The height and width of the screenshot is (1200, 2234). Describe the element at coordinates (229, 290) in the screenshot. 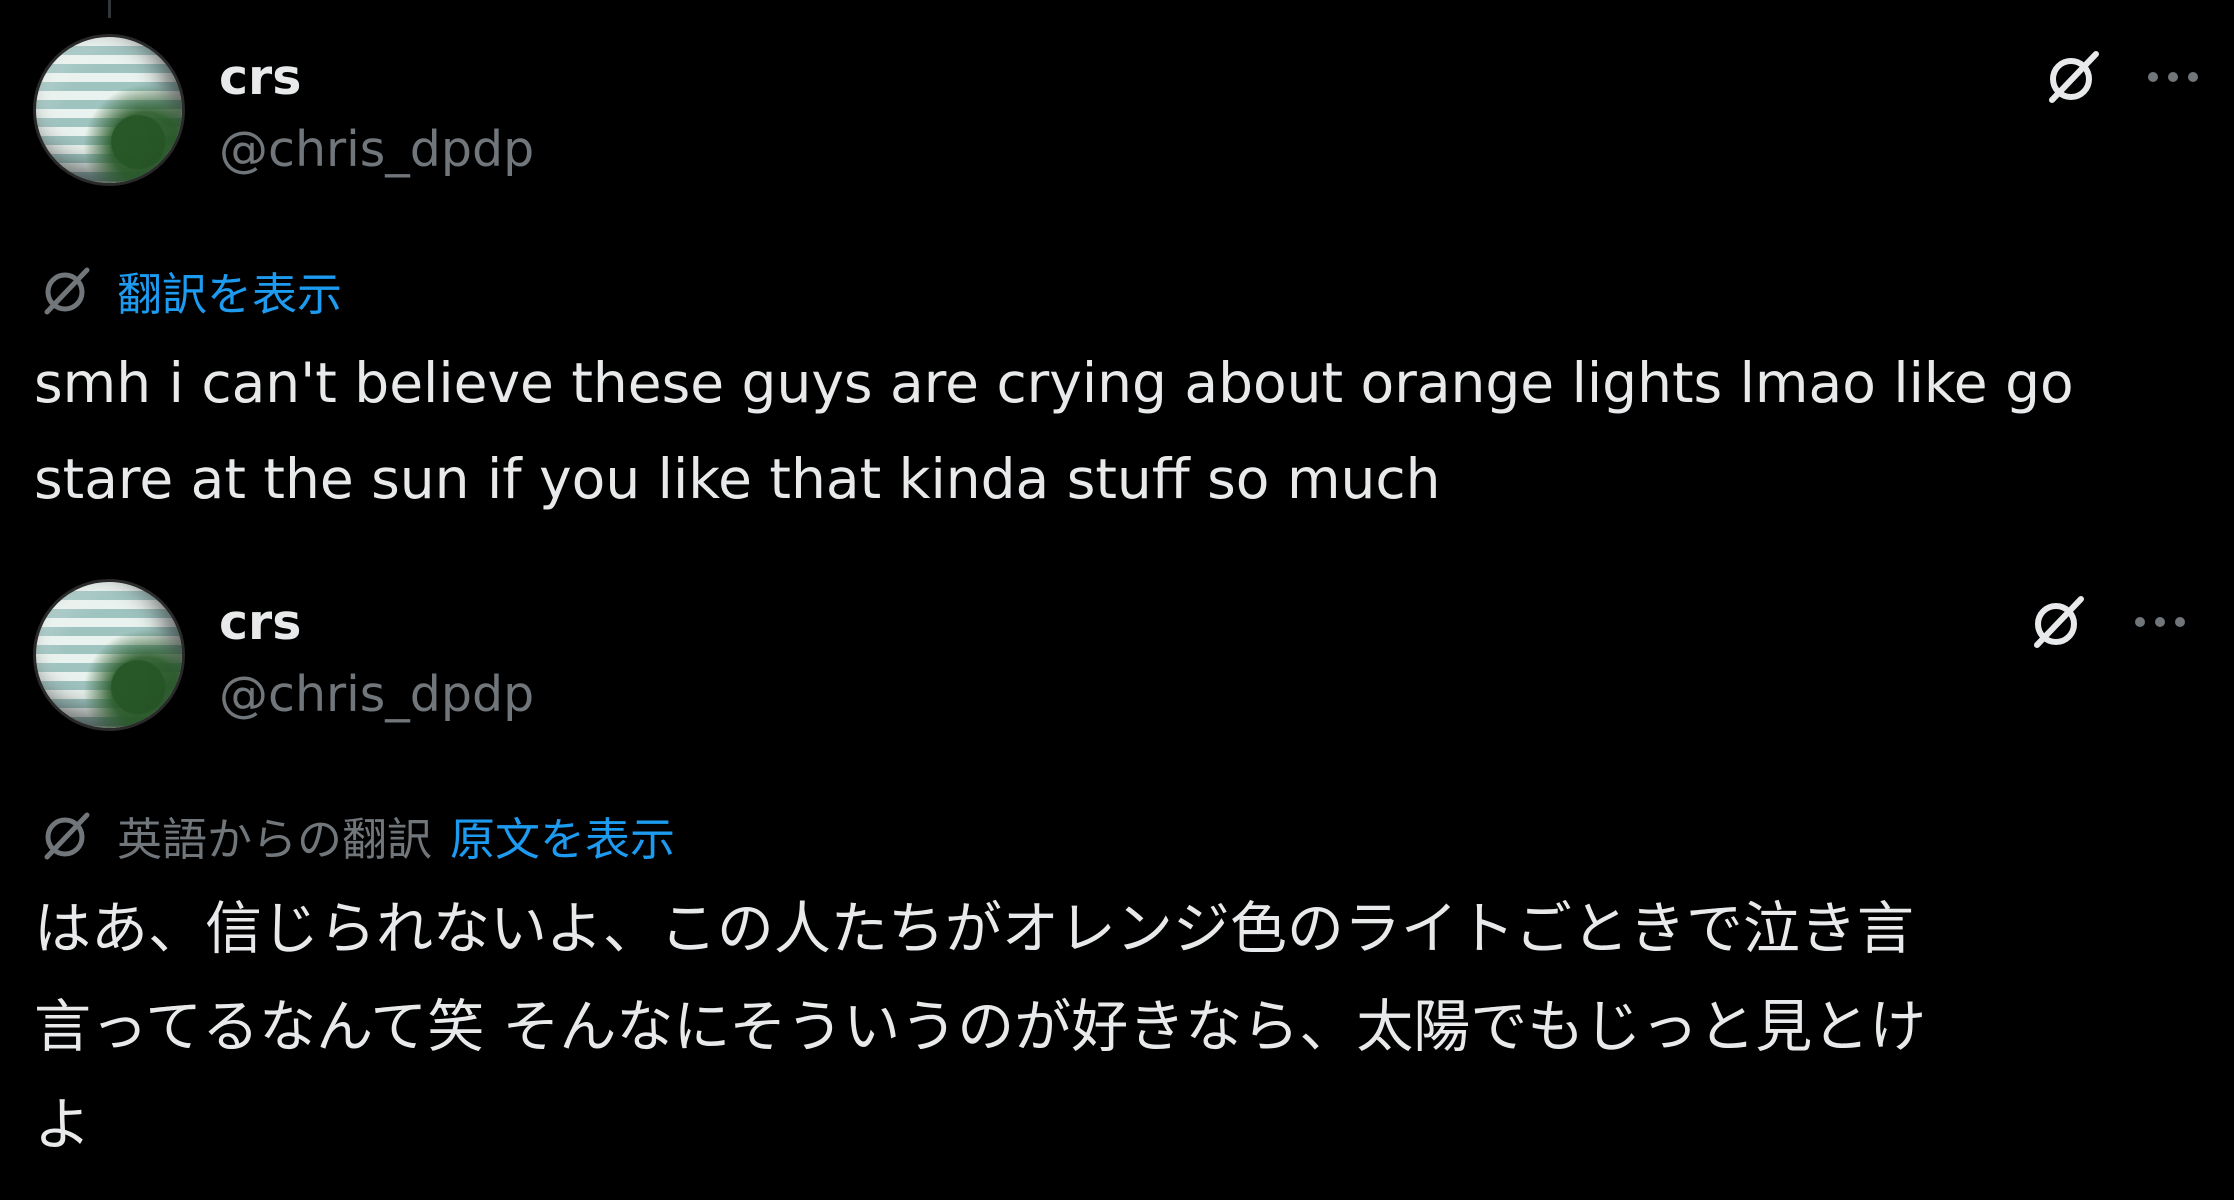

I see `show-translation-link: 翻訳を表示` at that location.